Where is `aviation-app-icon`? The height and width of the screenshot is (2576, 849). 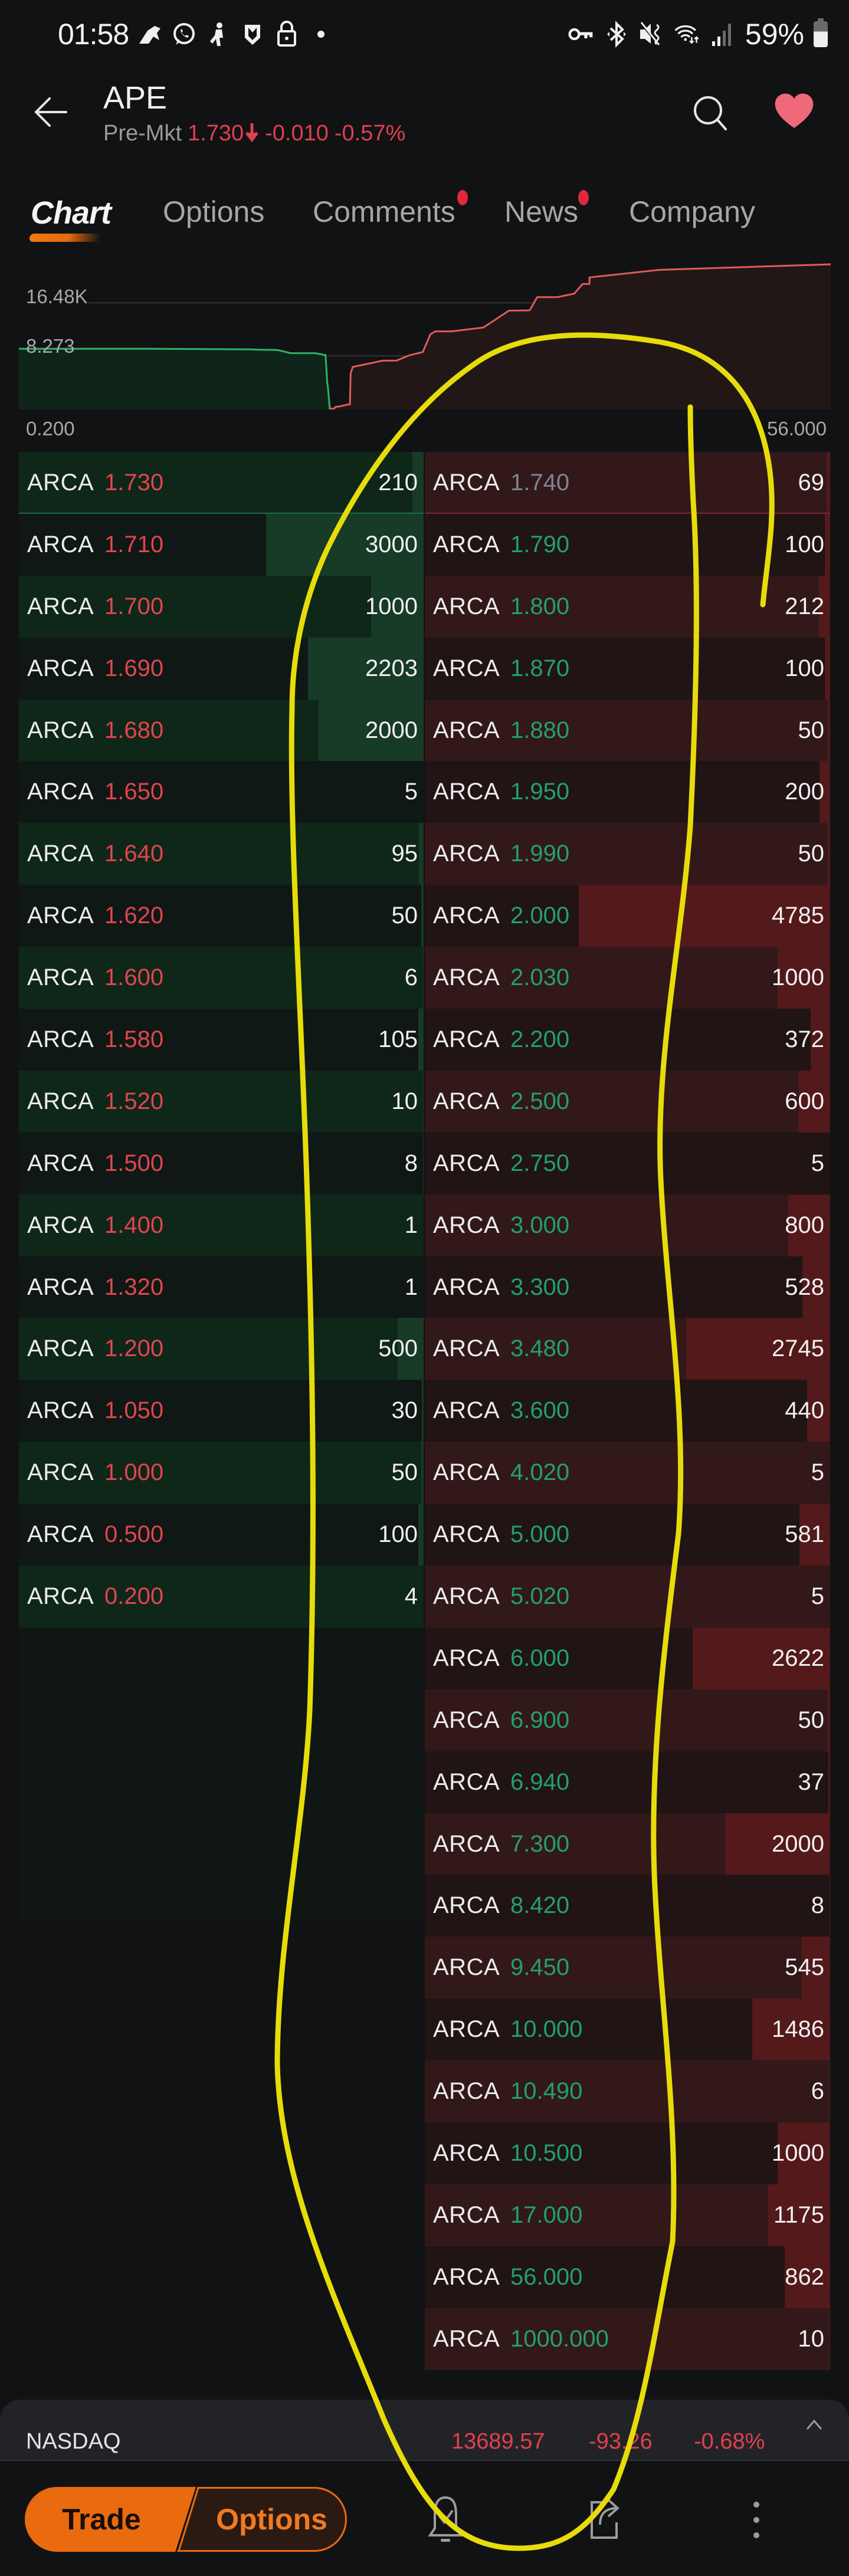
aviation-app-icon is located at coordinates (150, 34).